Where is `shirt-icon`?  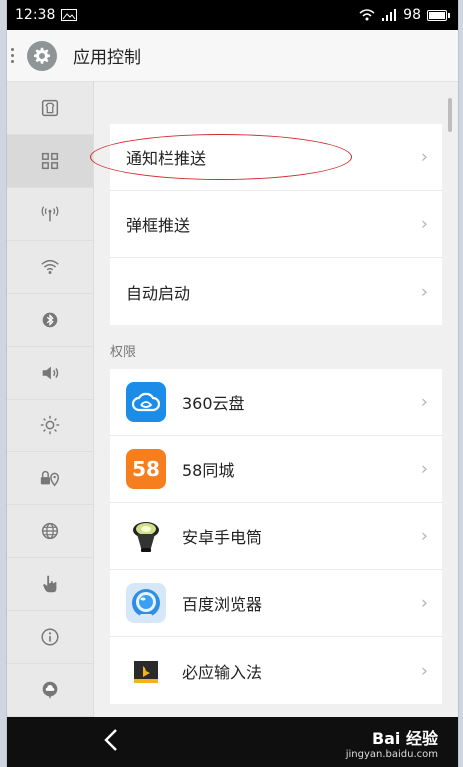 shirt-icon is located at coordinates (50, 108).